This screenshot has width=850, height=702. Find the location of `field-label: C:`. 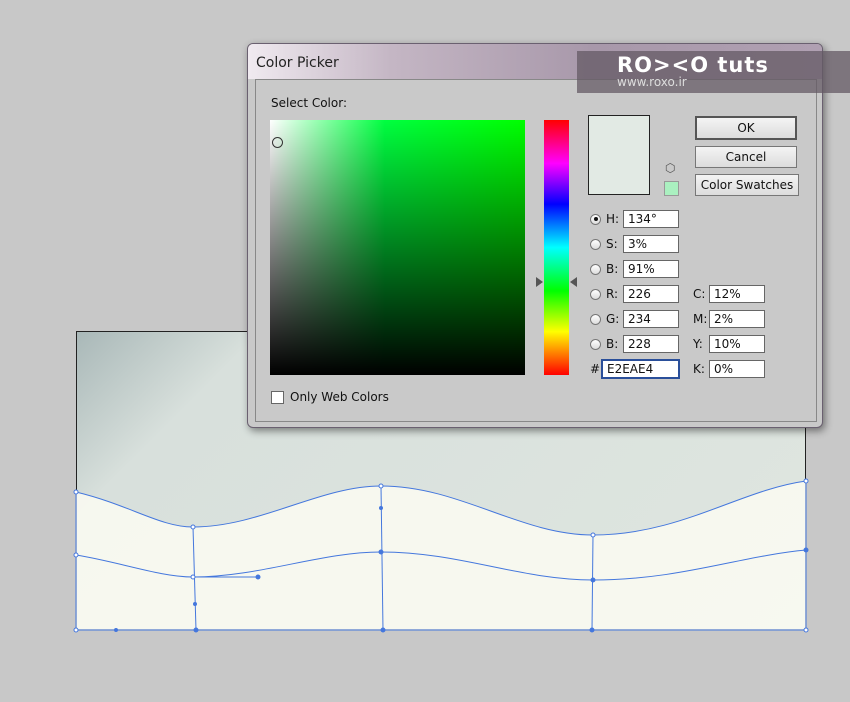

field-label: C: is located at coordinates (699, 294).